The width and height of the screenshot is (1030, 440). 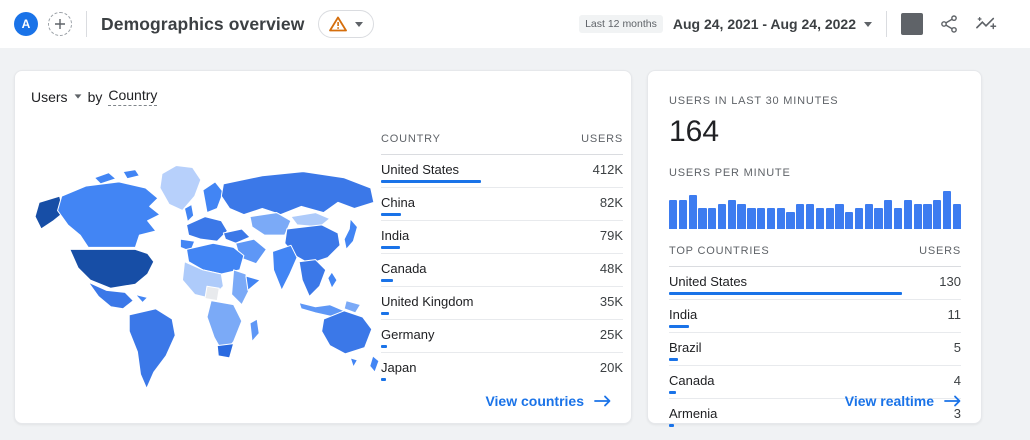 I want to click on table-row: United States 412K, so click(x=502, y=171).